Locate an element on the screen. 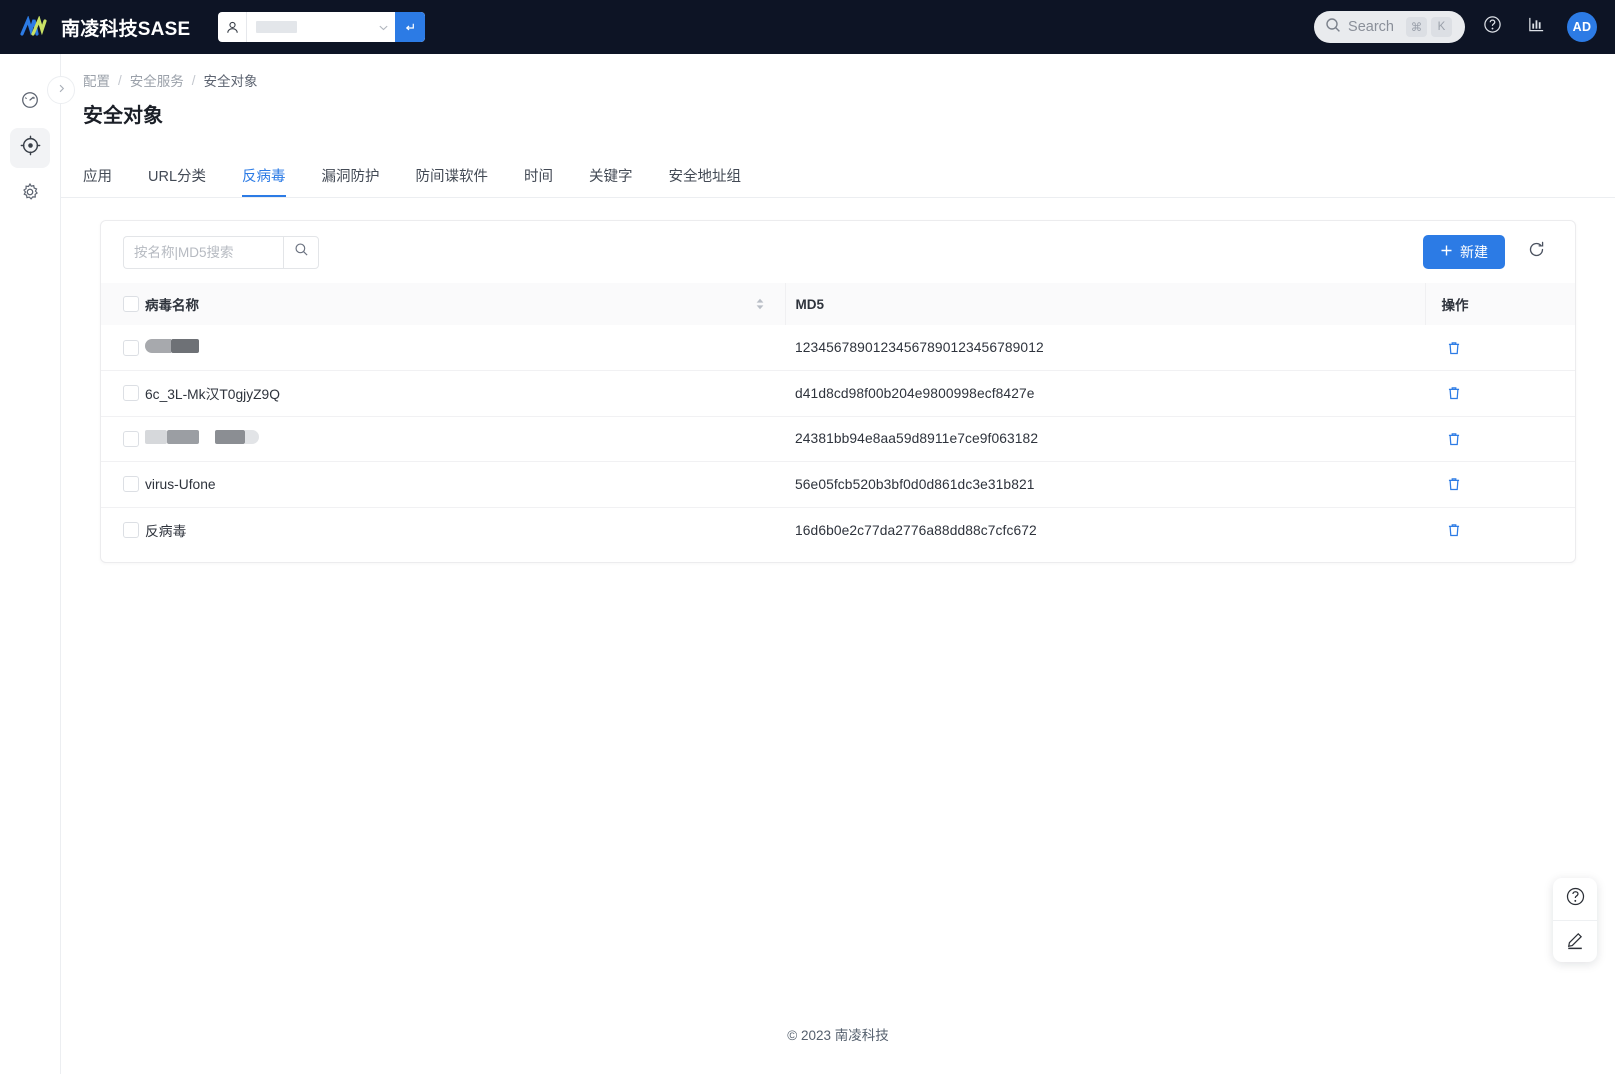  page-title: 安全对象 is located at coordinates (123, 116).